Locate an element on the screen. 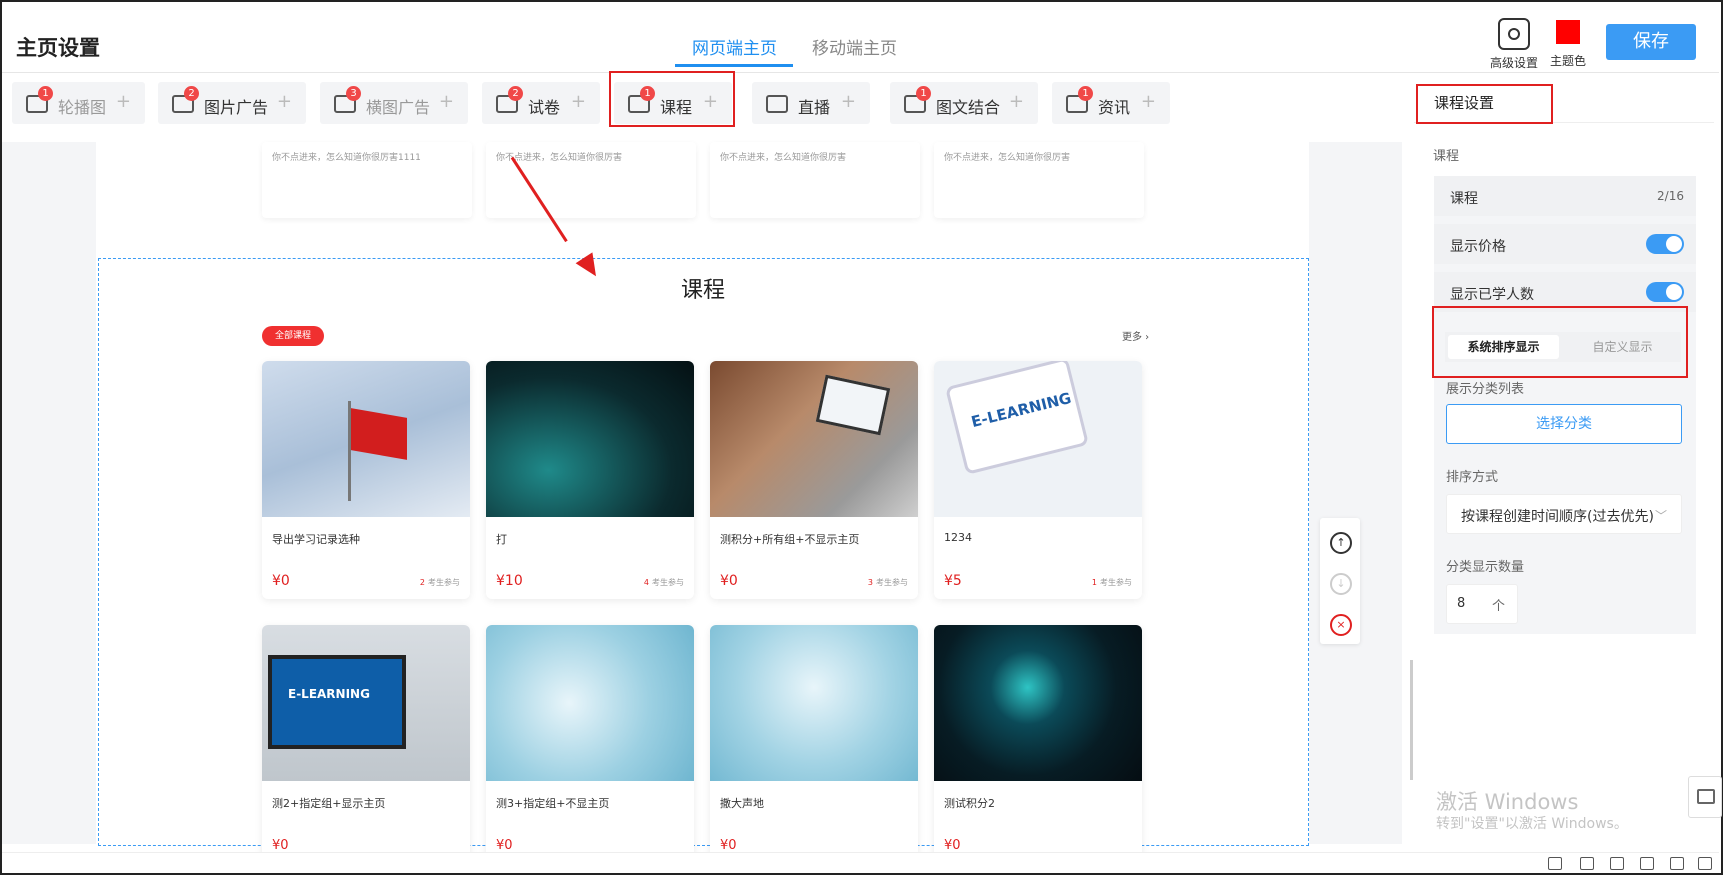 This screenshot has width=1723, height=875. active-tab-indicator is located at coordinates (734, 65).